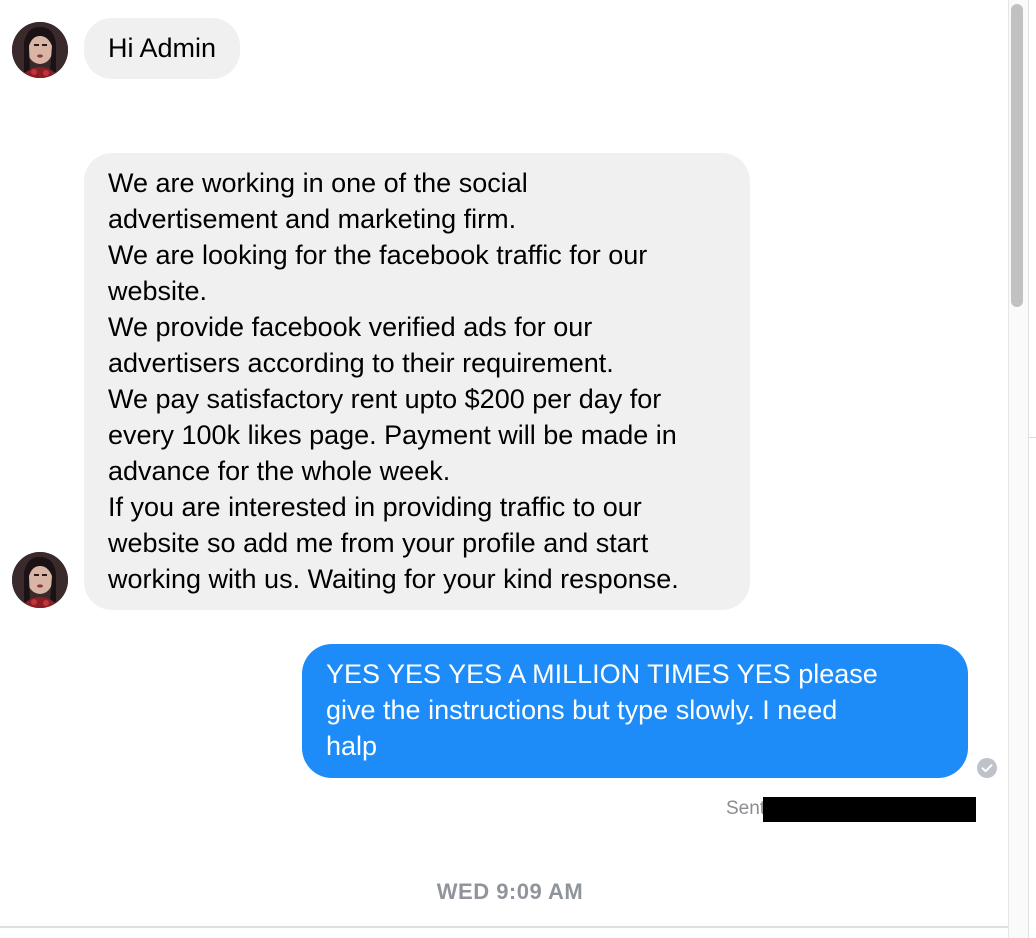 This screenshot has height=938, width=1036. I want to click on side-panel-edge, so click(1032, 469).